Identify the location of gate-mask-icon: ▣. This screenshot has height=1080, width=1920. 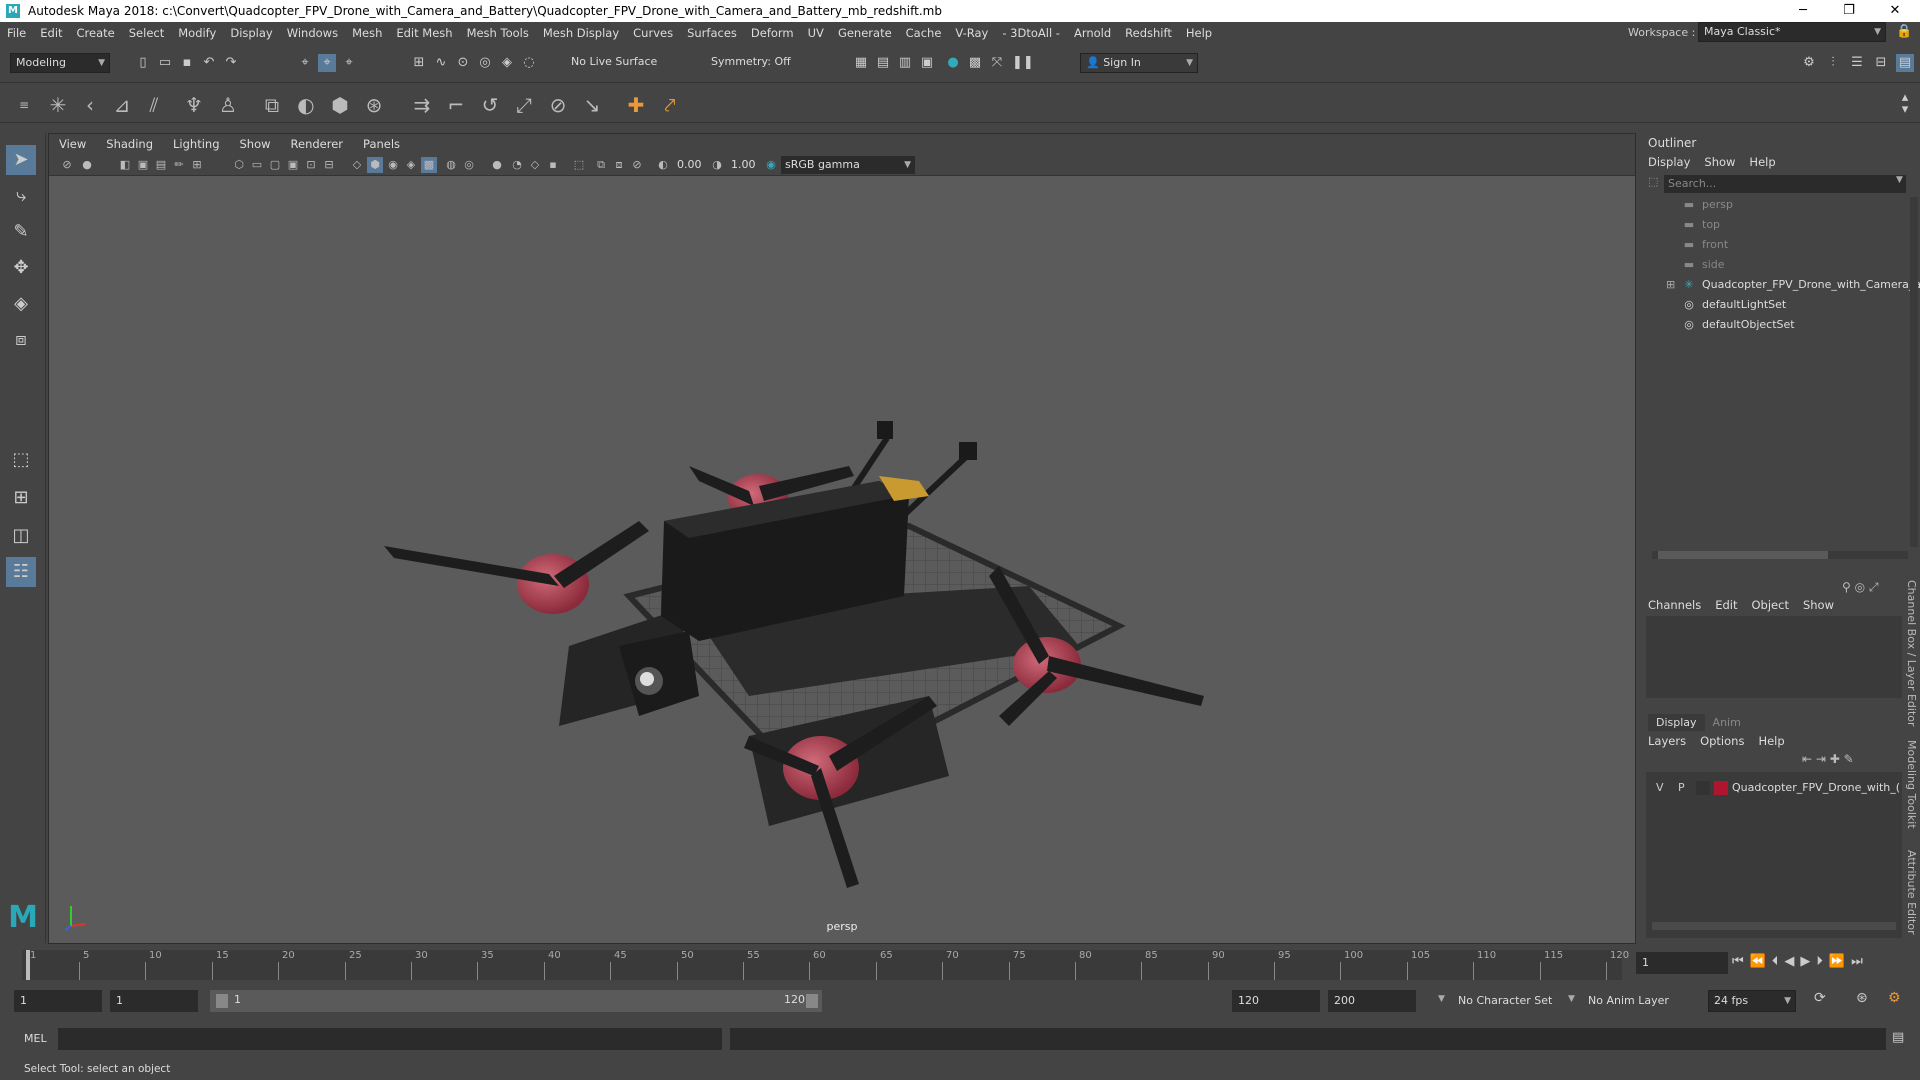
(293, 165).